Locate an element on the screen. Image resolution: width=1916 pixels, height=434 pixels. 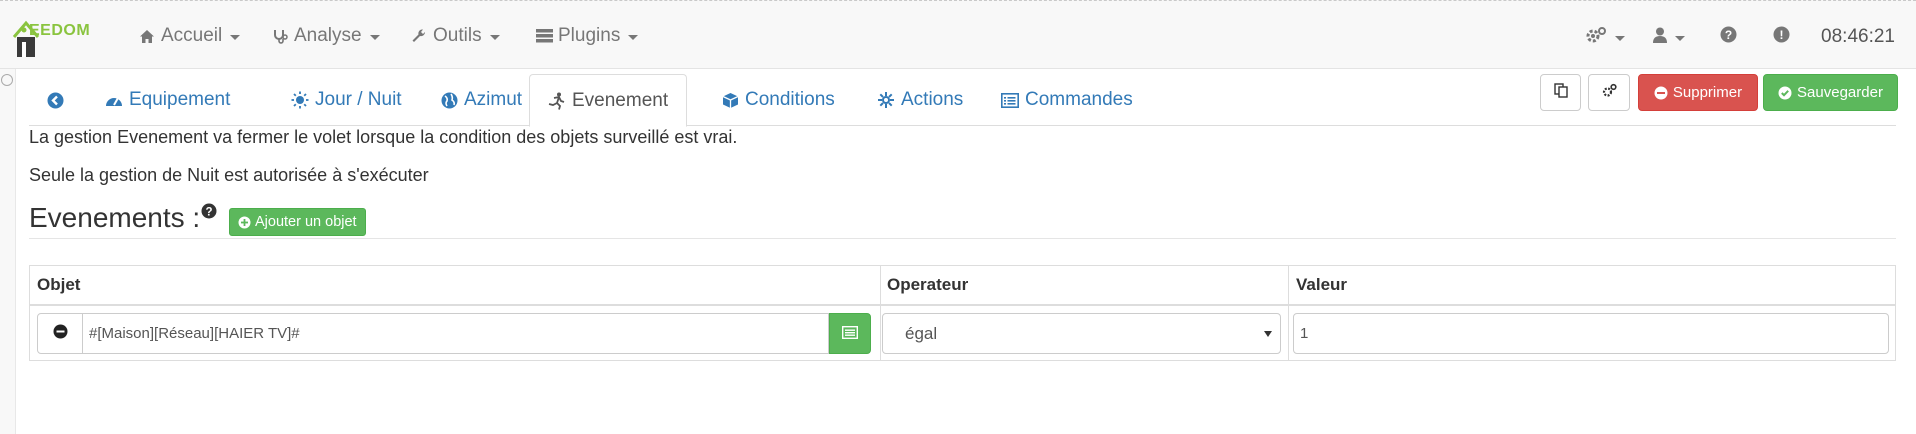
save-button: Sauvegarder is located at coordinates (1830, 92).